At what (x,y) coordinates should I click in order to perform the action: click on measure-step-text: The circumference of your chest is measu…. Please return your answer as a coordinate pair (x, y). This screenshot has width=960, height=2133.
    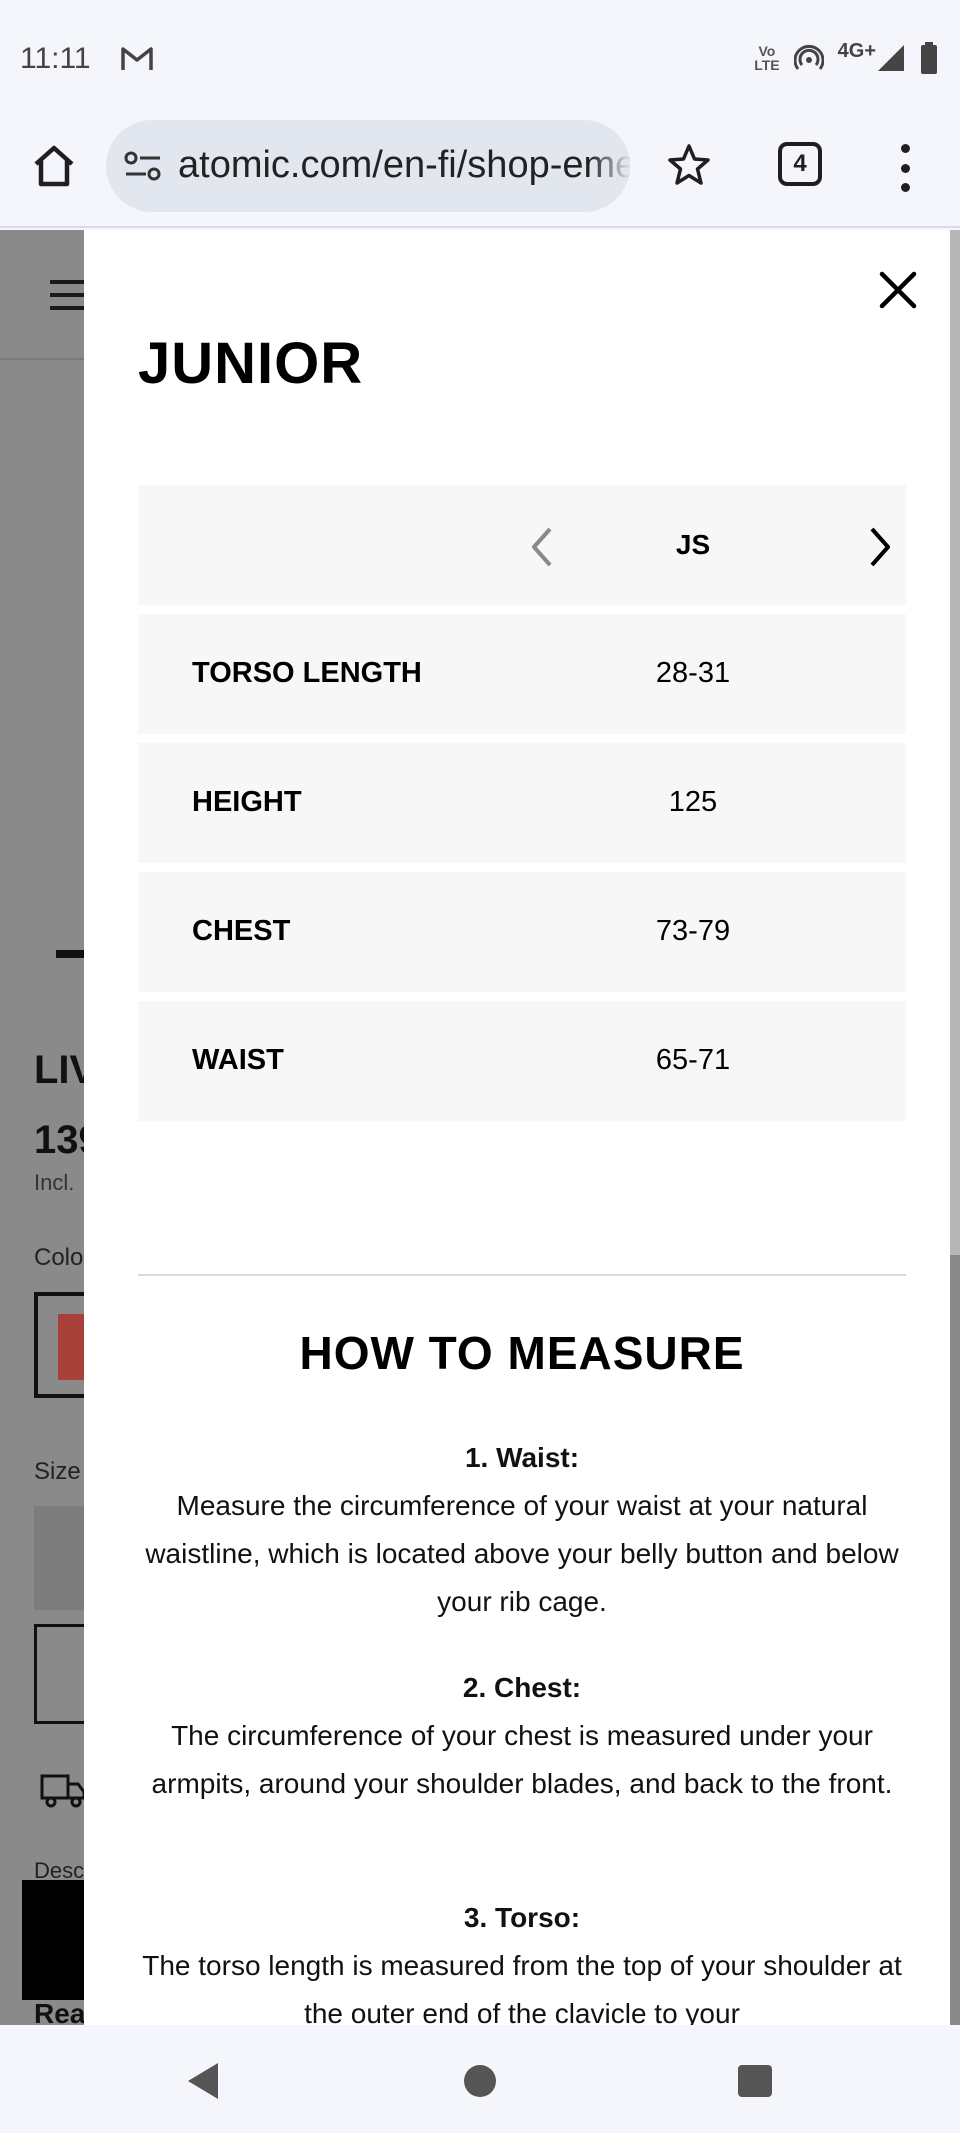
    Looking at the image, I should click on (522, 1759).